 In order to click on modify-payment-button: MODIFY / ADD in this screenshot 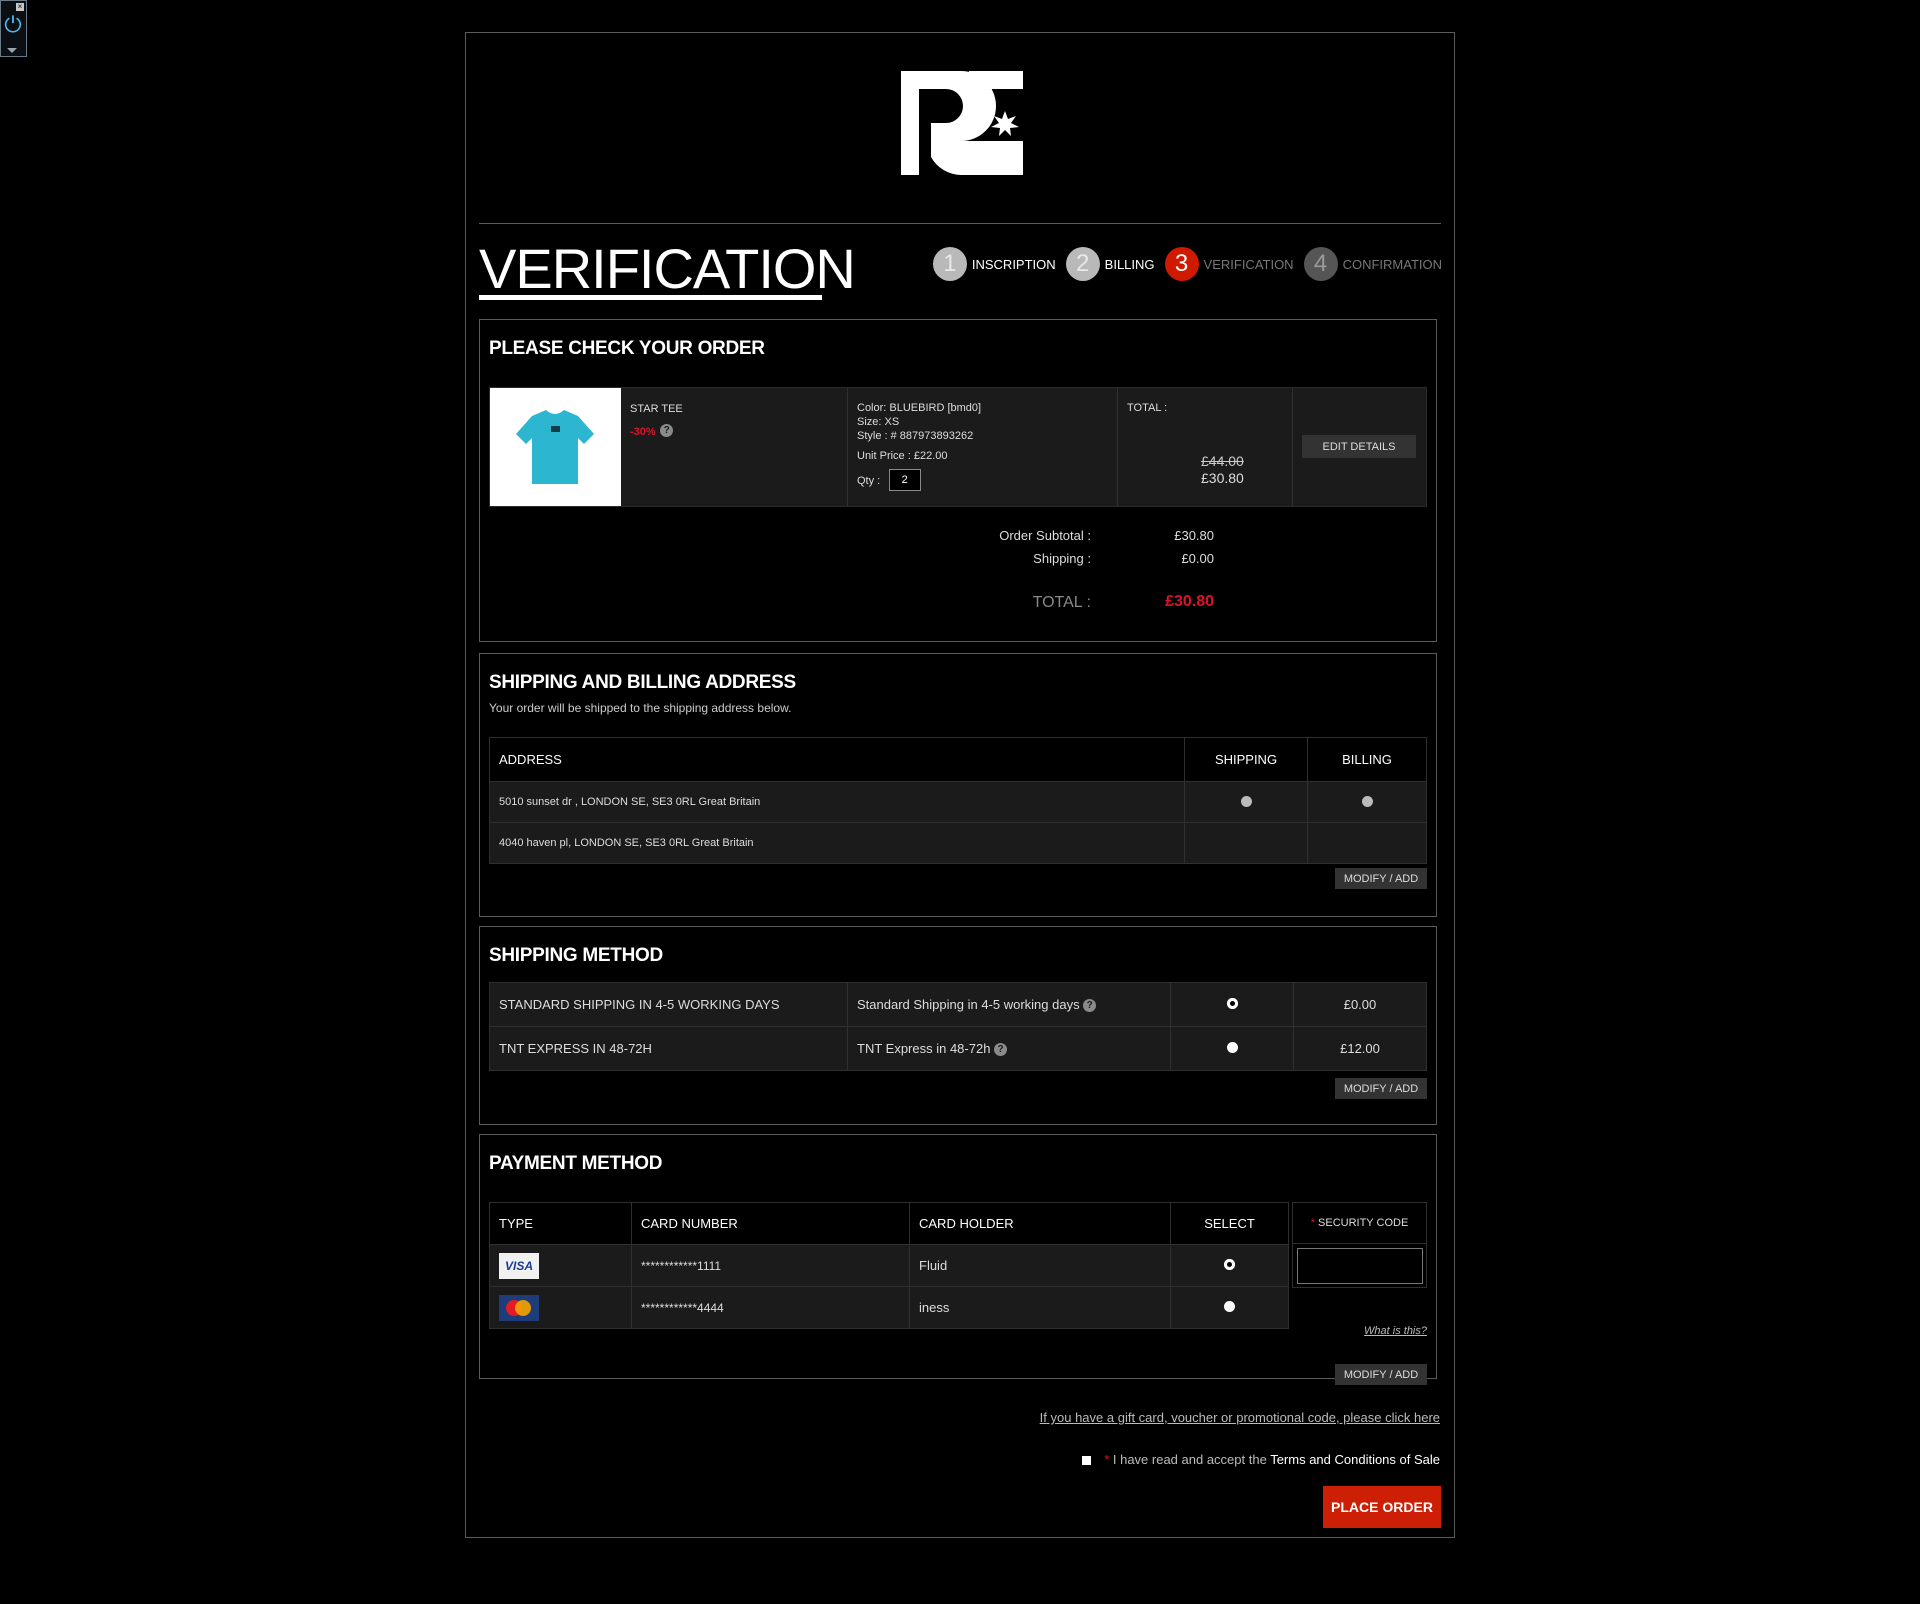, I will do `click(1381, 1374)`.